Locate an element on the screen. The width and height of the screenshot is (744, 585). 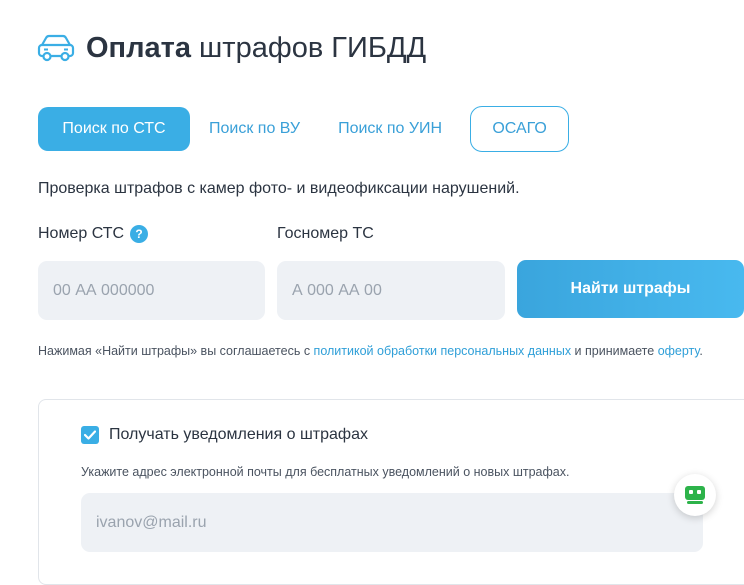
tab-sts: Поиск по СТС is located at coordinates (114, 129).